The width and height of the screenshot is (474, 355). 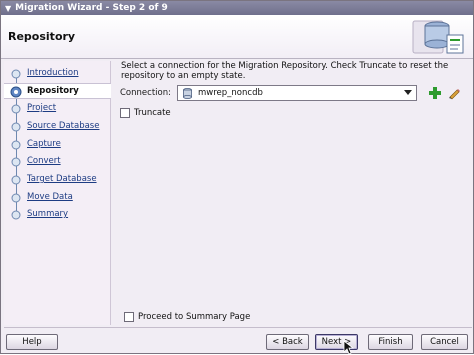 I want to click on mouse-pointer-icon, so click(x=349, y=347).